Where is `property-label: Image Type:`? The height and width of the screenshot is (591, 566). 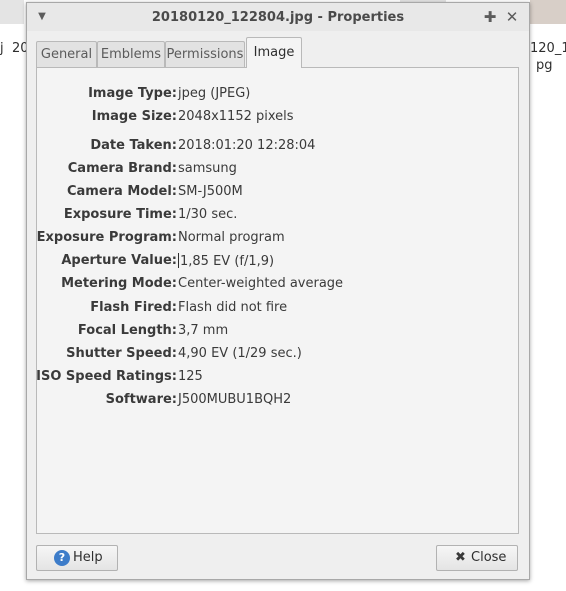 property-label: Image Type: is located at coordinates (132, 93).